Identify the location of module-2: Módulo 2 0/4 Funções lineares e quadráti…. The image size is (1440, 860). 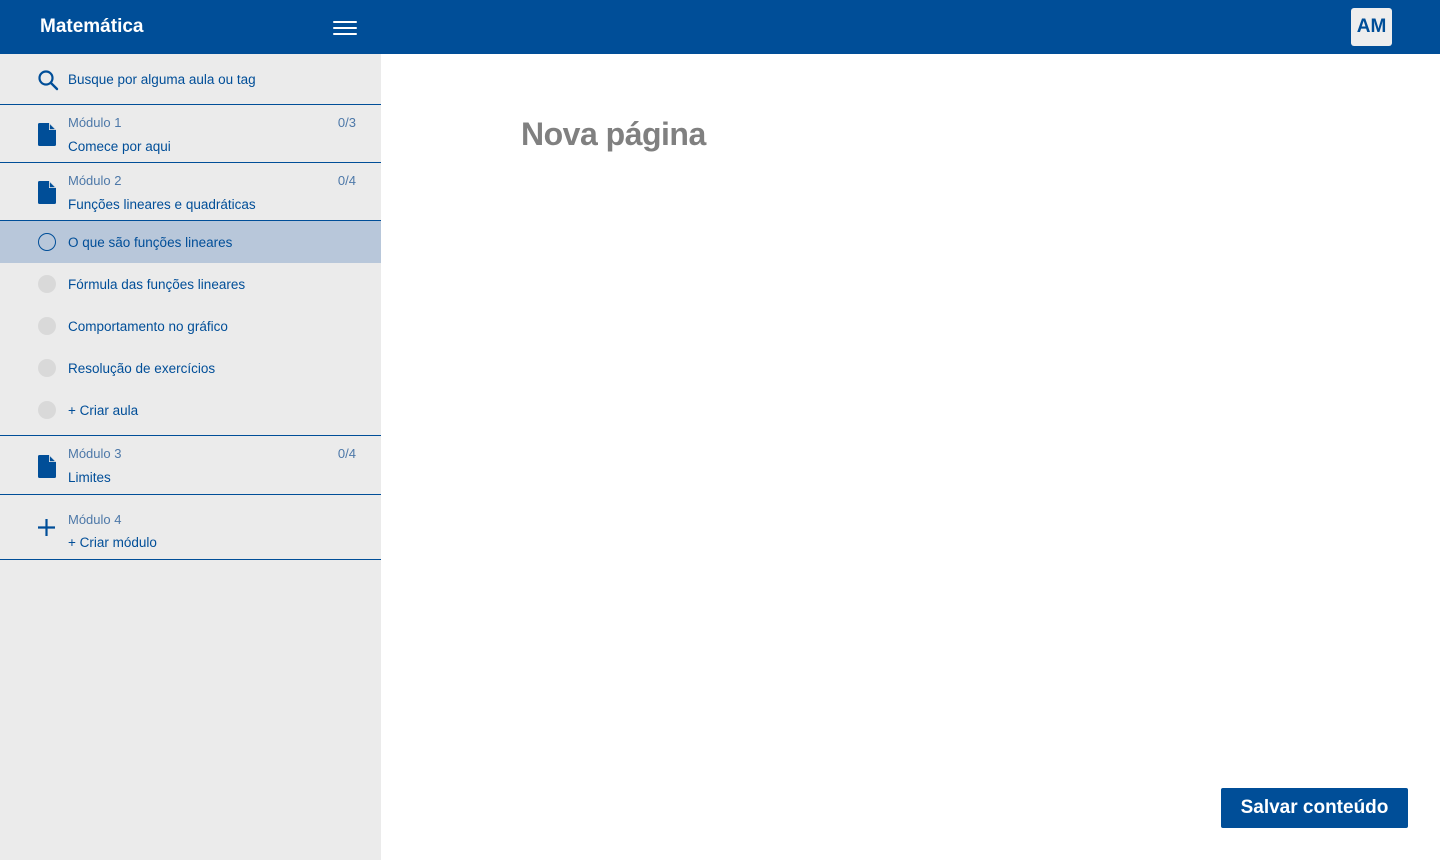
(190, 192).